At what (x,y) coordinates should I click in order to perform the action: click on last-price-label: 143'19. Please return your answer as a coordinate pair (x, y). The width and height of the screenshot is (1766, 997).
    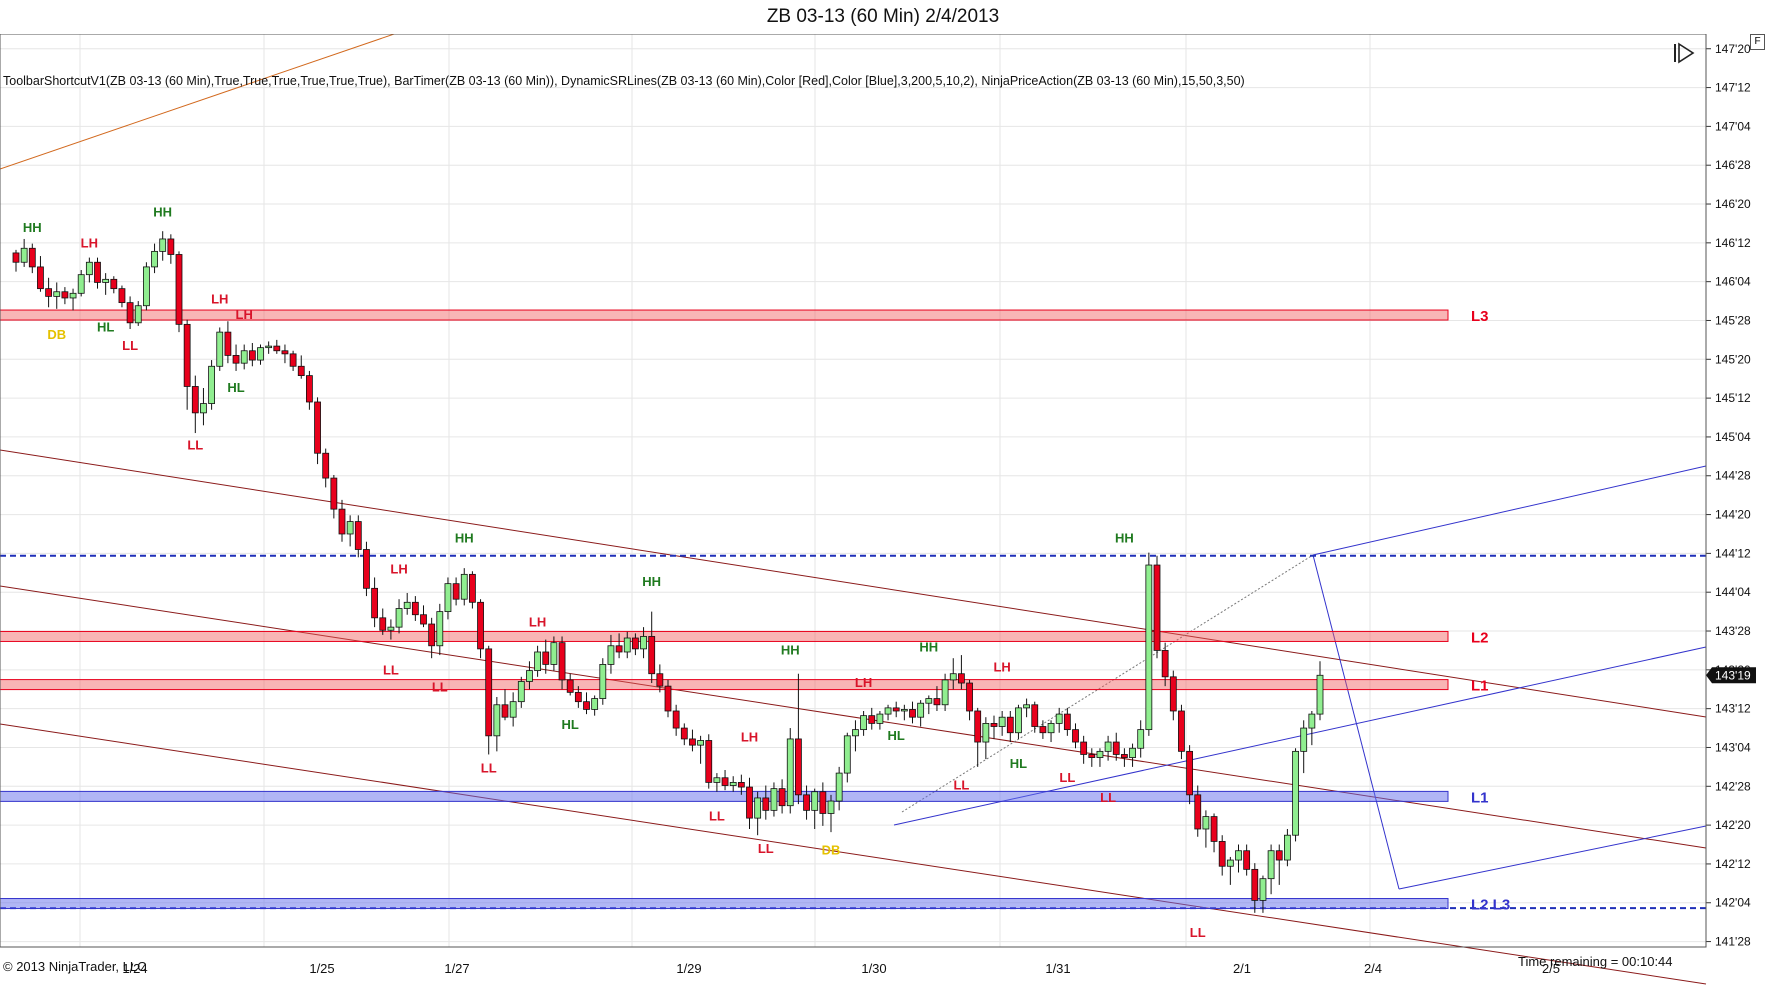
    Looking at the image, I should click on (1733, 675).